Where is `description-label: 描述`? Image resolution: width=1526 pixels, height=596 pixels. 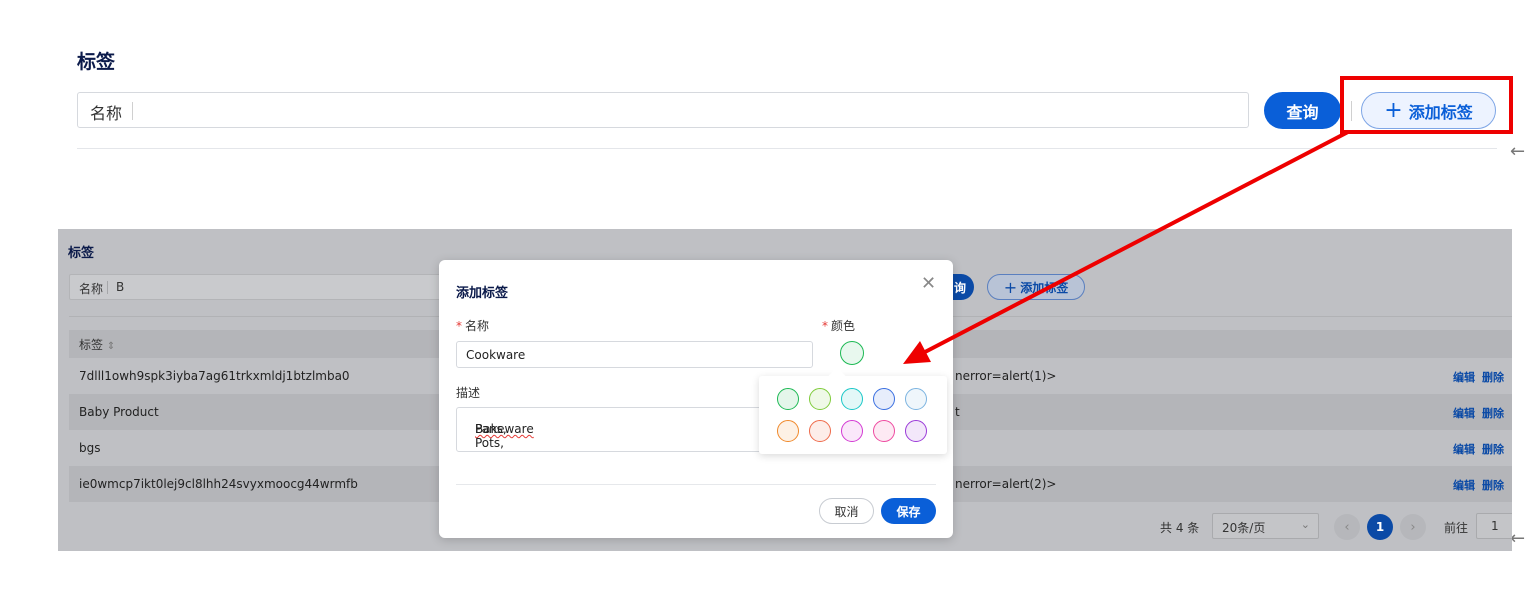
description-label: 描述 is located at coordinates (468, 393).